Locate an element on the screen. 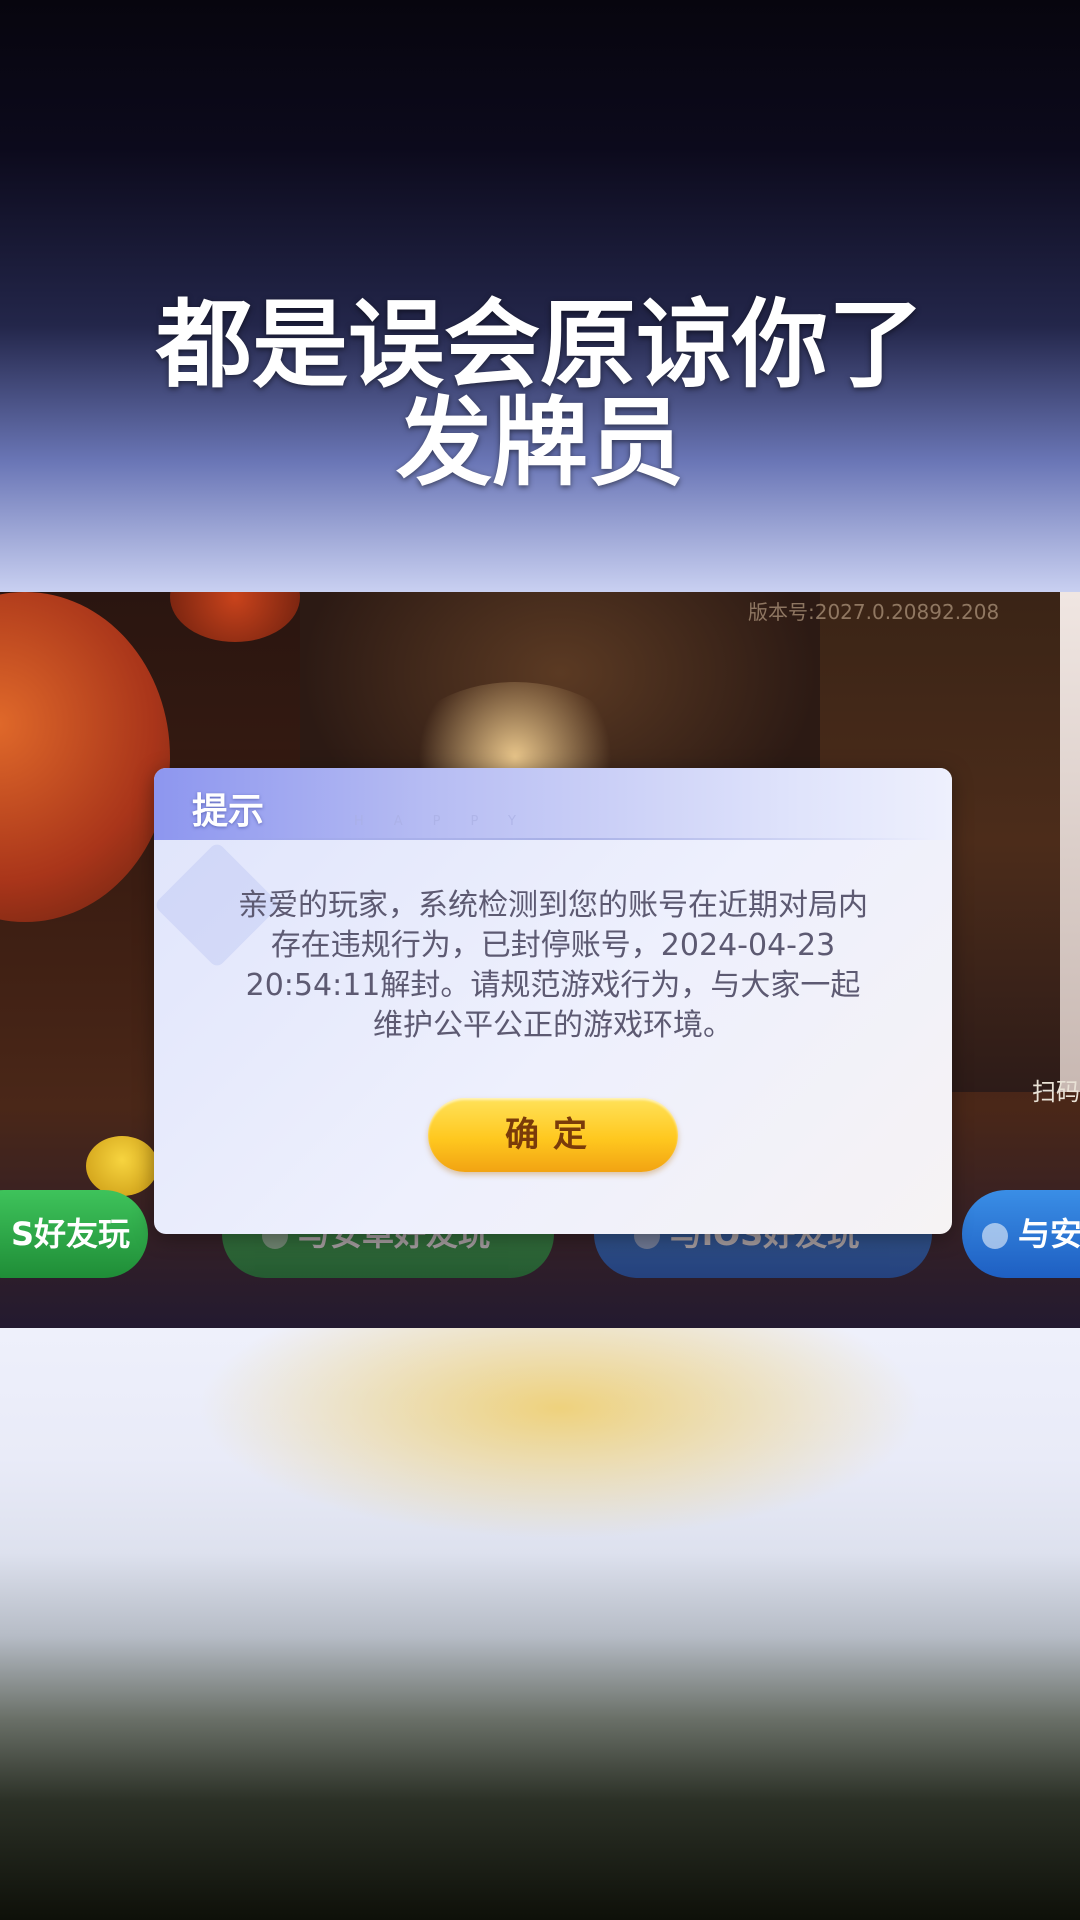 The image size is (1080, 1920). button-label: S好友玩 is located at coordinates (70, 1234).